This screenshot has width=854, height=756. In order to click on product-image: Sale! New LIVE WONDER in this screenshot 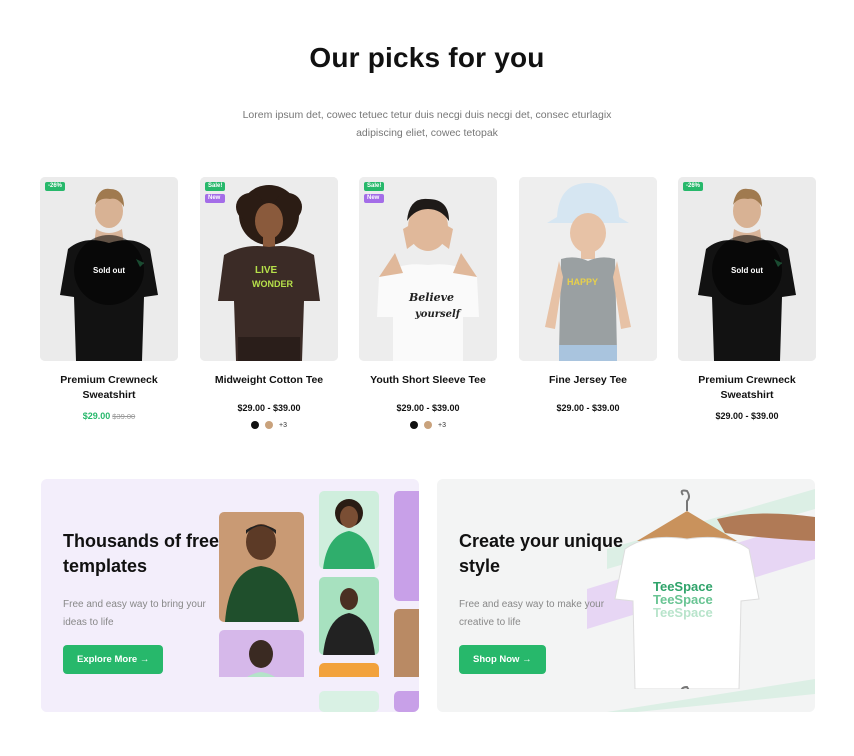, I will do `click(269, 269)`.